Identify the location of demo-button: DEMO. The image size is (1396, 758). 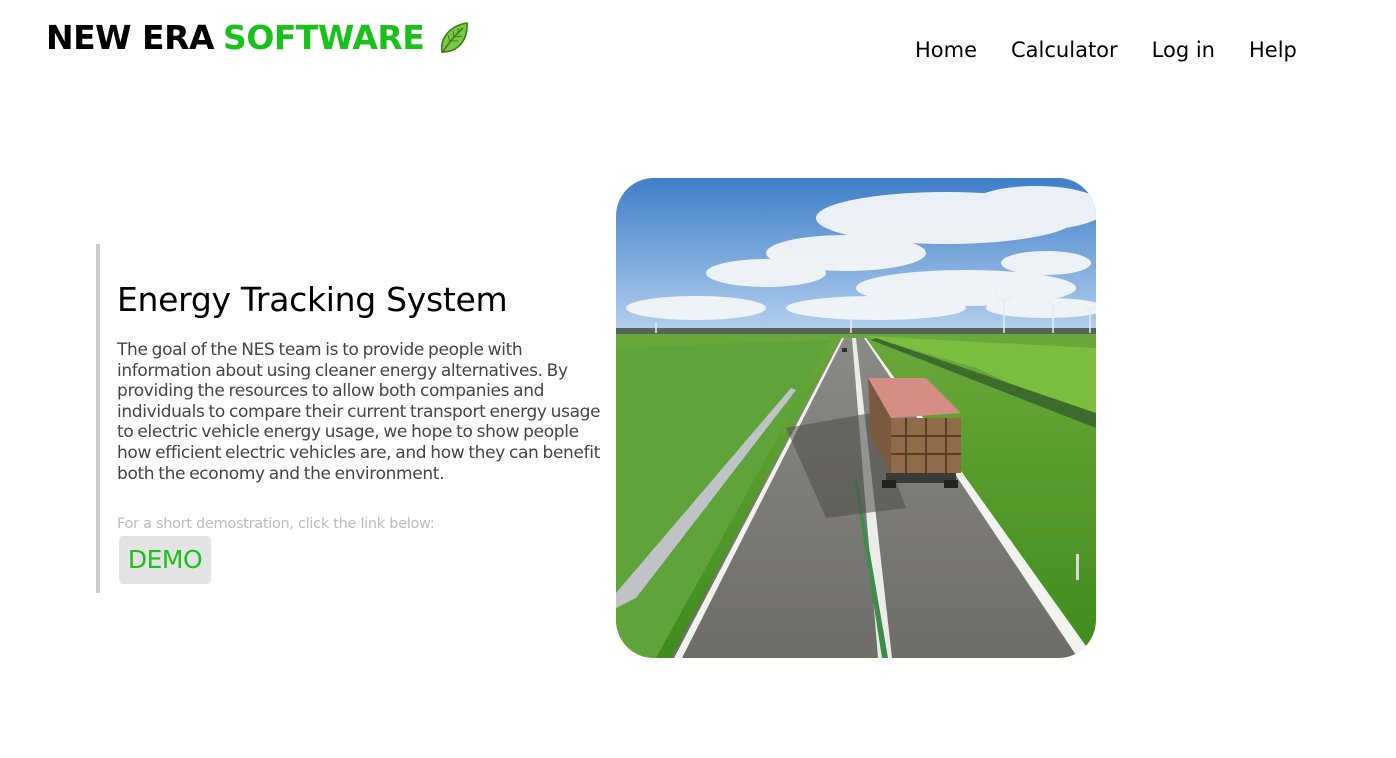
(165, 560).